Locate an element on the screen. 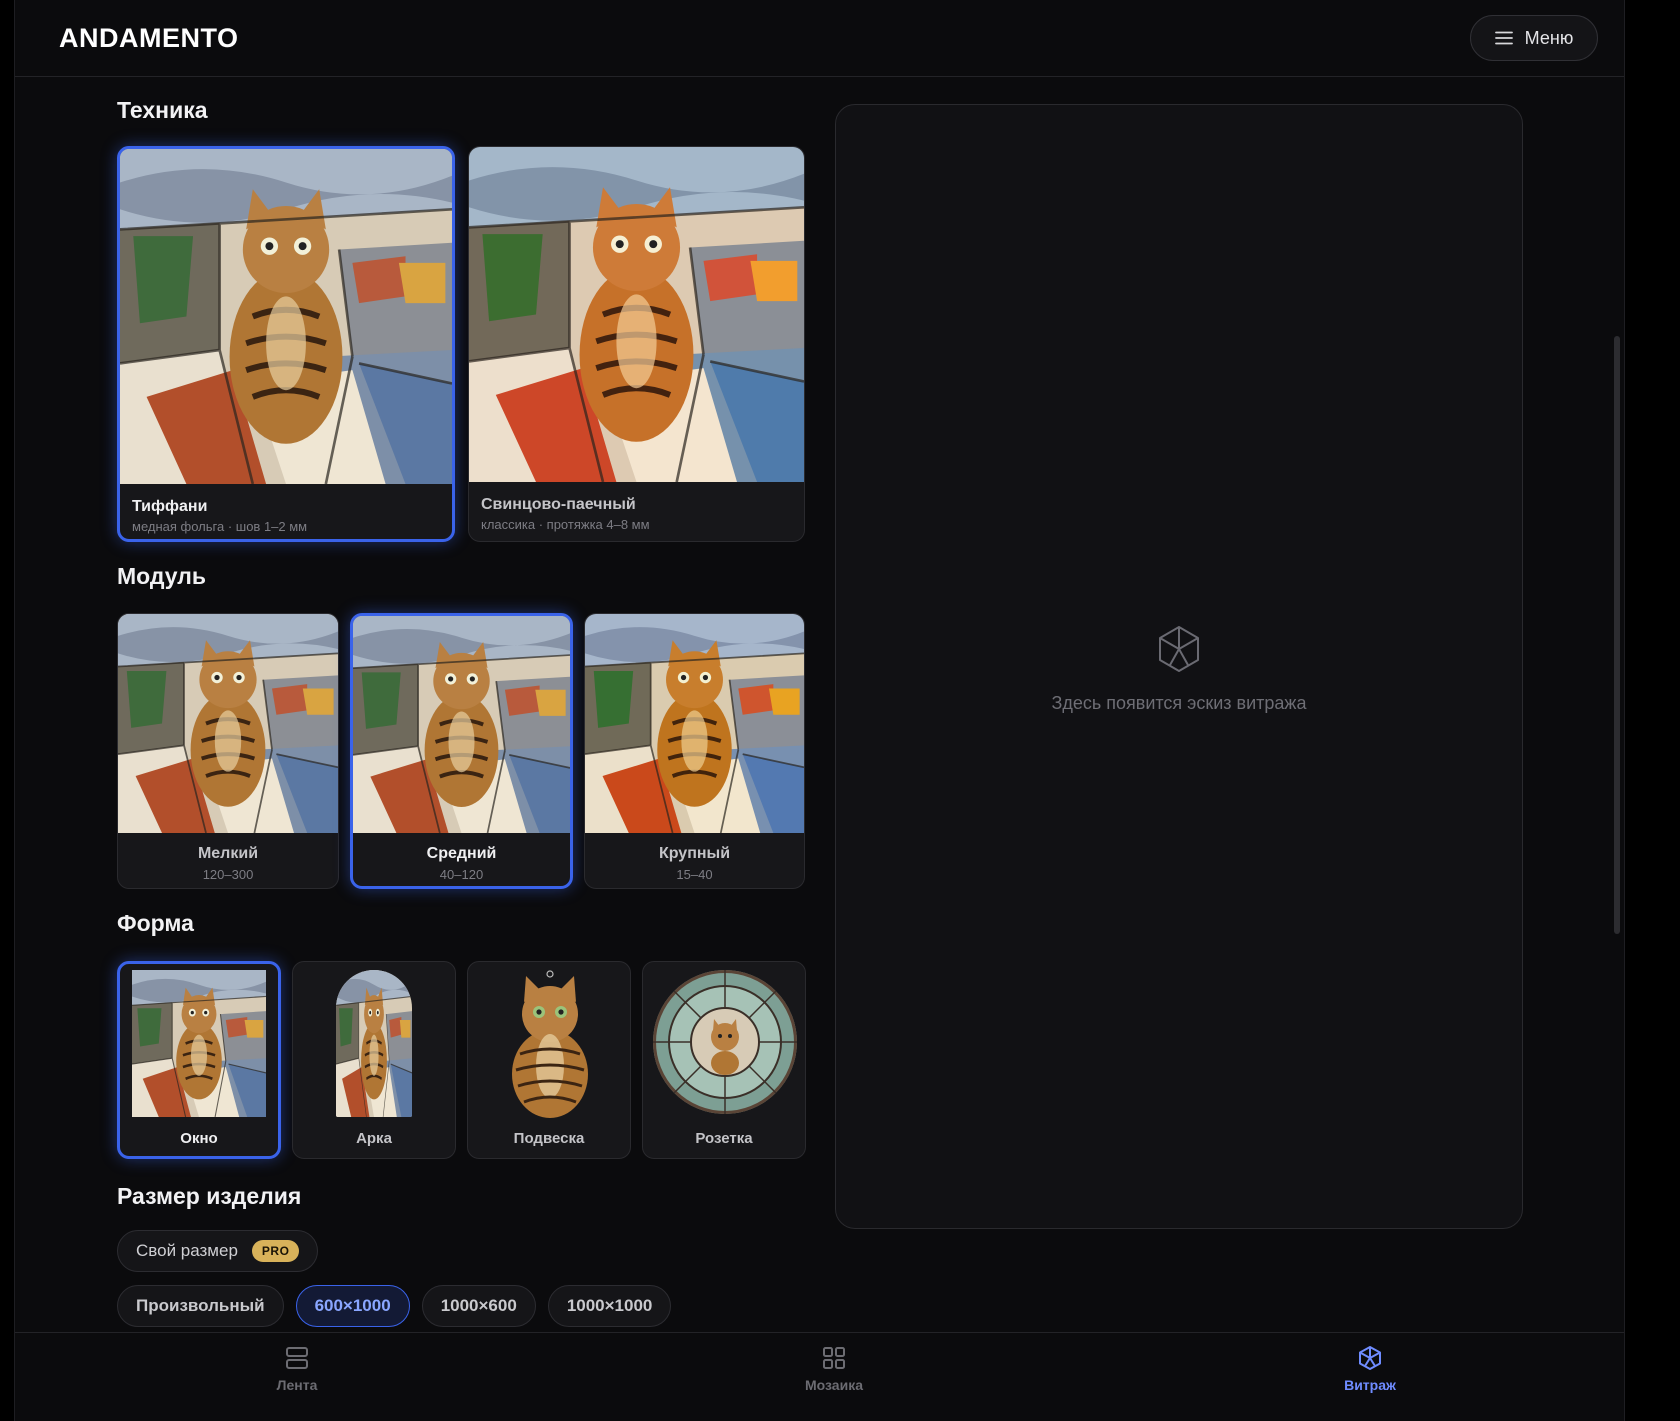 The height and width of the screenshot is (1421, 1680). tab-mosaic: Мозаика is located at coordinates (834, 1370).